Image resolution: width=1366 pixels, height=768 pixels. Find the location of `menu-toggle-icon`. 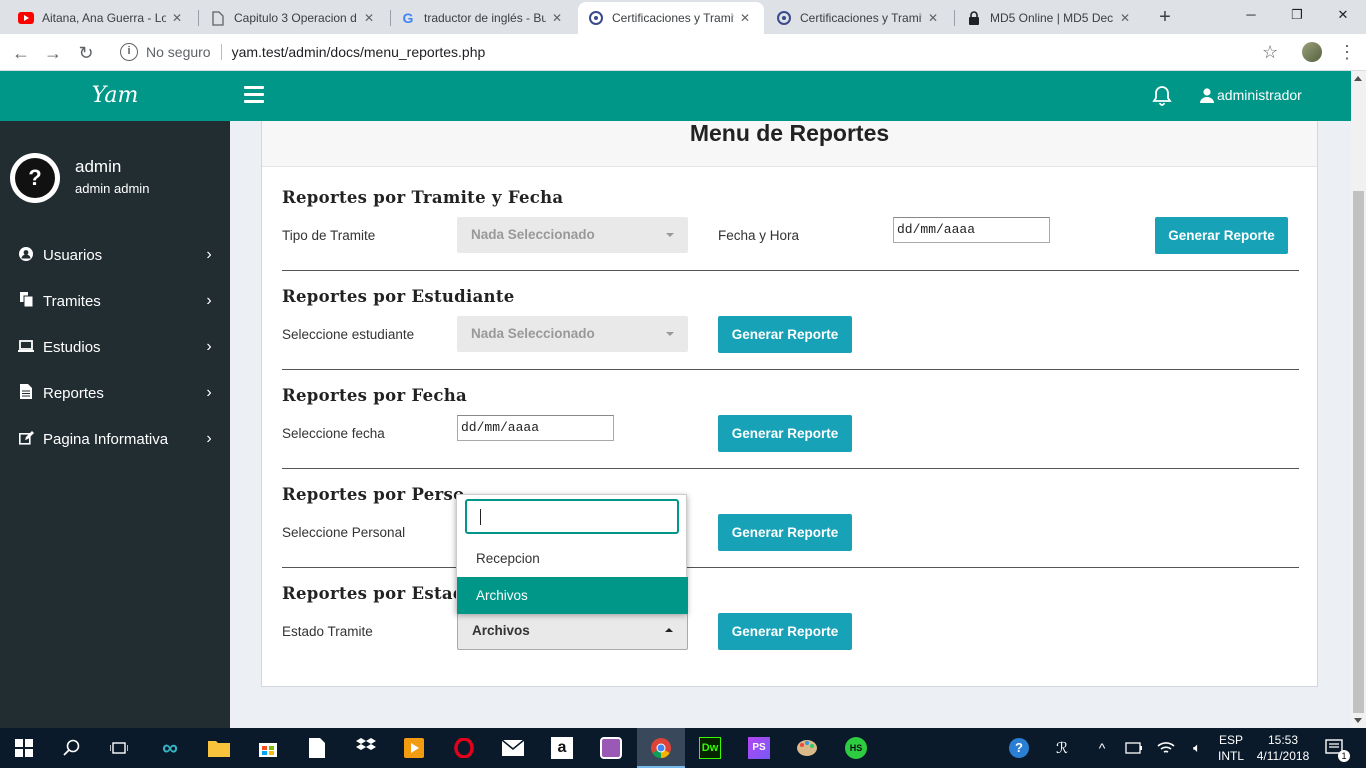

menu-toggle-icon is located at coordinates (254, 95).